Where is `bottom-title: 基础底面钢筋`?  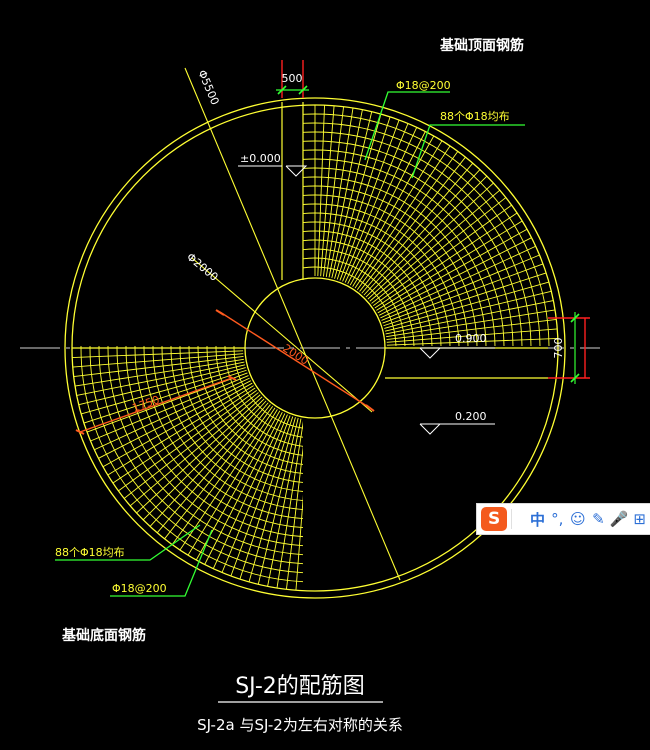 bottom-title: 基础底面钢筋 is located at coordinates (104, 635).